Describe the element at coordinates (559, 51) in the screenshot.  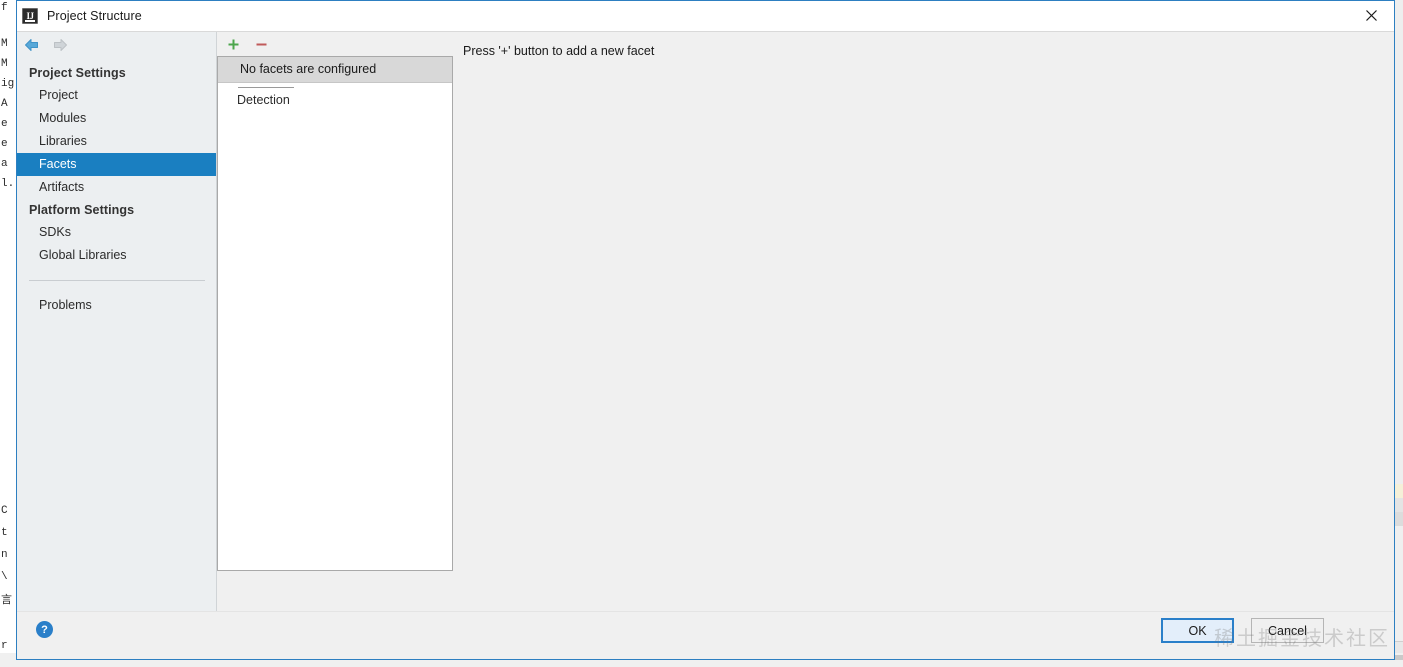
I see `facet-hint-text: Press '+' button to add a new facet` at that location.